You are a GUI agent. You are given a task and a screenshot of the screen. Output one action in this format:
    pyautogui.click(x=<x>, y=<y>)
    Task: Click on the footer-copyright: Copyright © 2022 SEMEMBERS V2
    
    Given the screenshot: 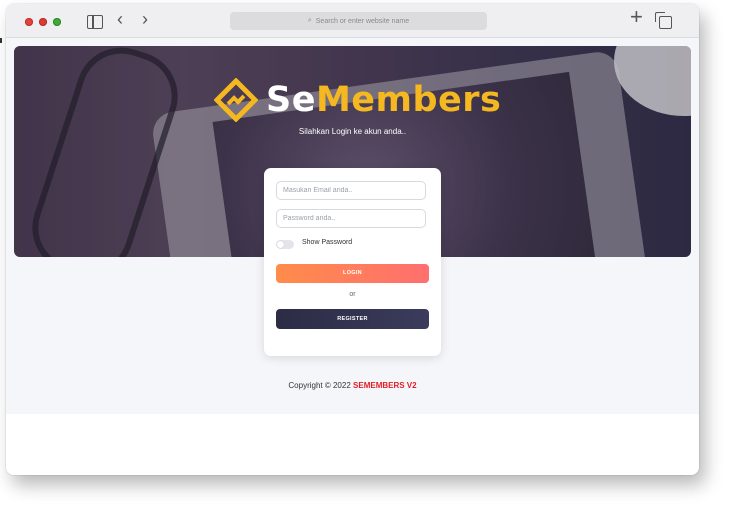 What is the action you would take?
    pyautogui.click(x=352, y=385)
    